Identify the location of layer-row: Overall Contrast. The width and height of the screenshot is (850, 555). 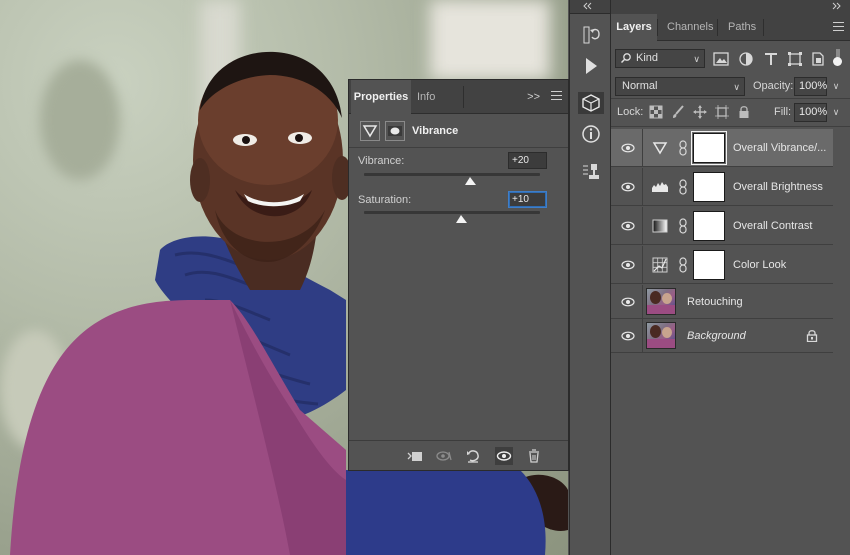
(722, 226).